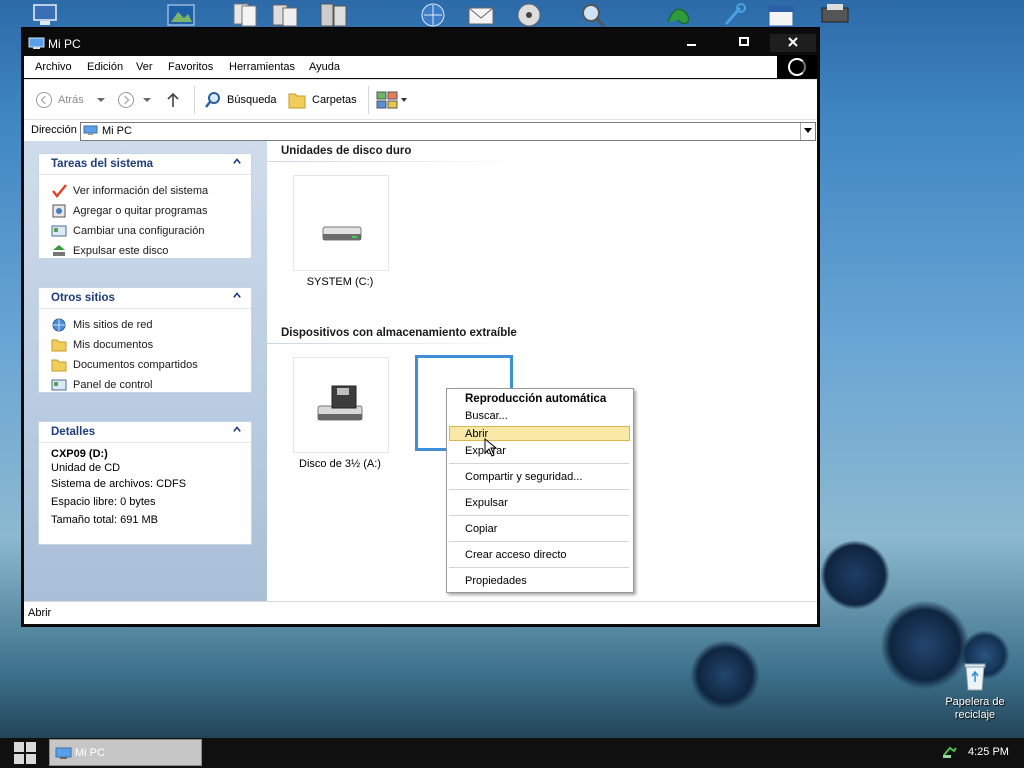 This screenshot has height=768, width=1024. What do you see at coordinates (59, 211) in the screenshot?
I see `add-remove-programs-icon` at bounding box center [59, 211].